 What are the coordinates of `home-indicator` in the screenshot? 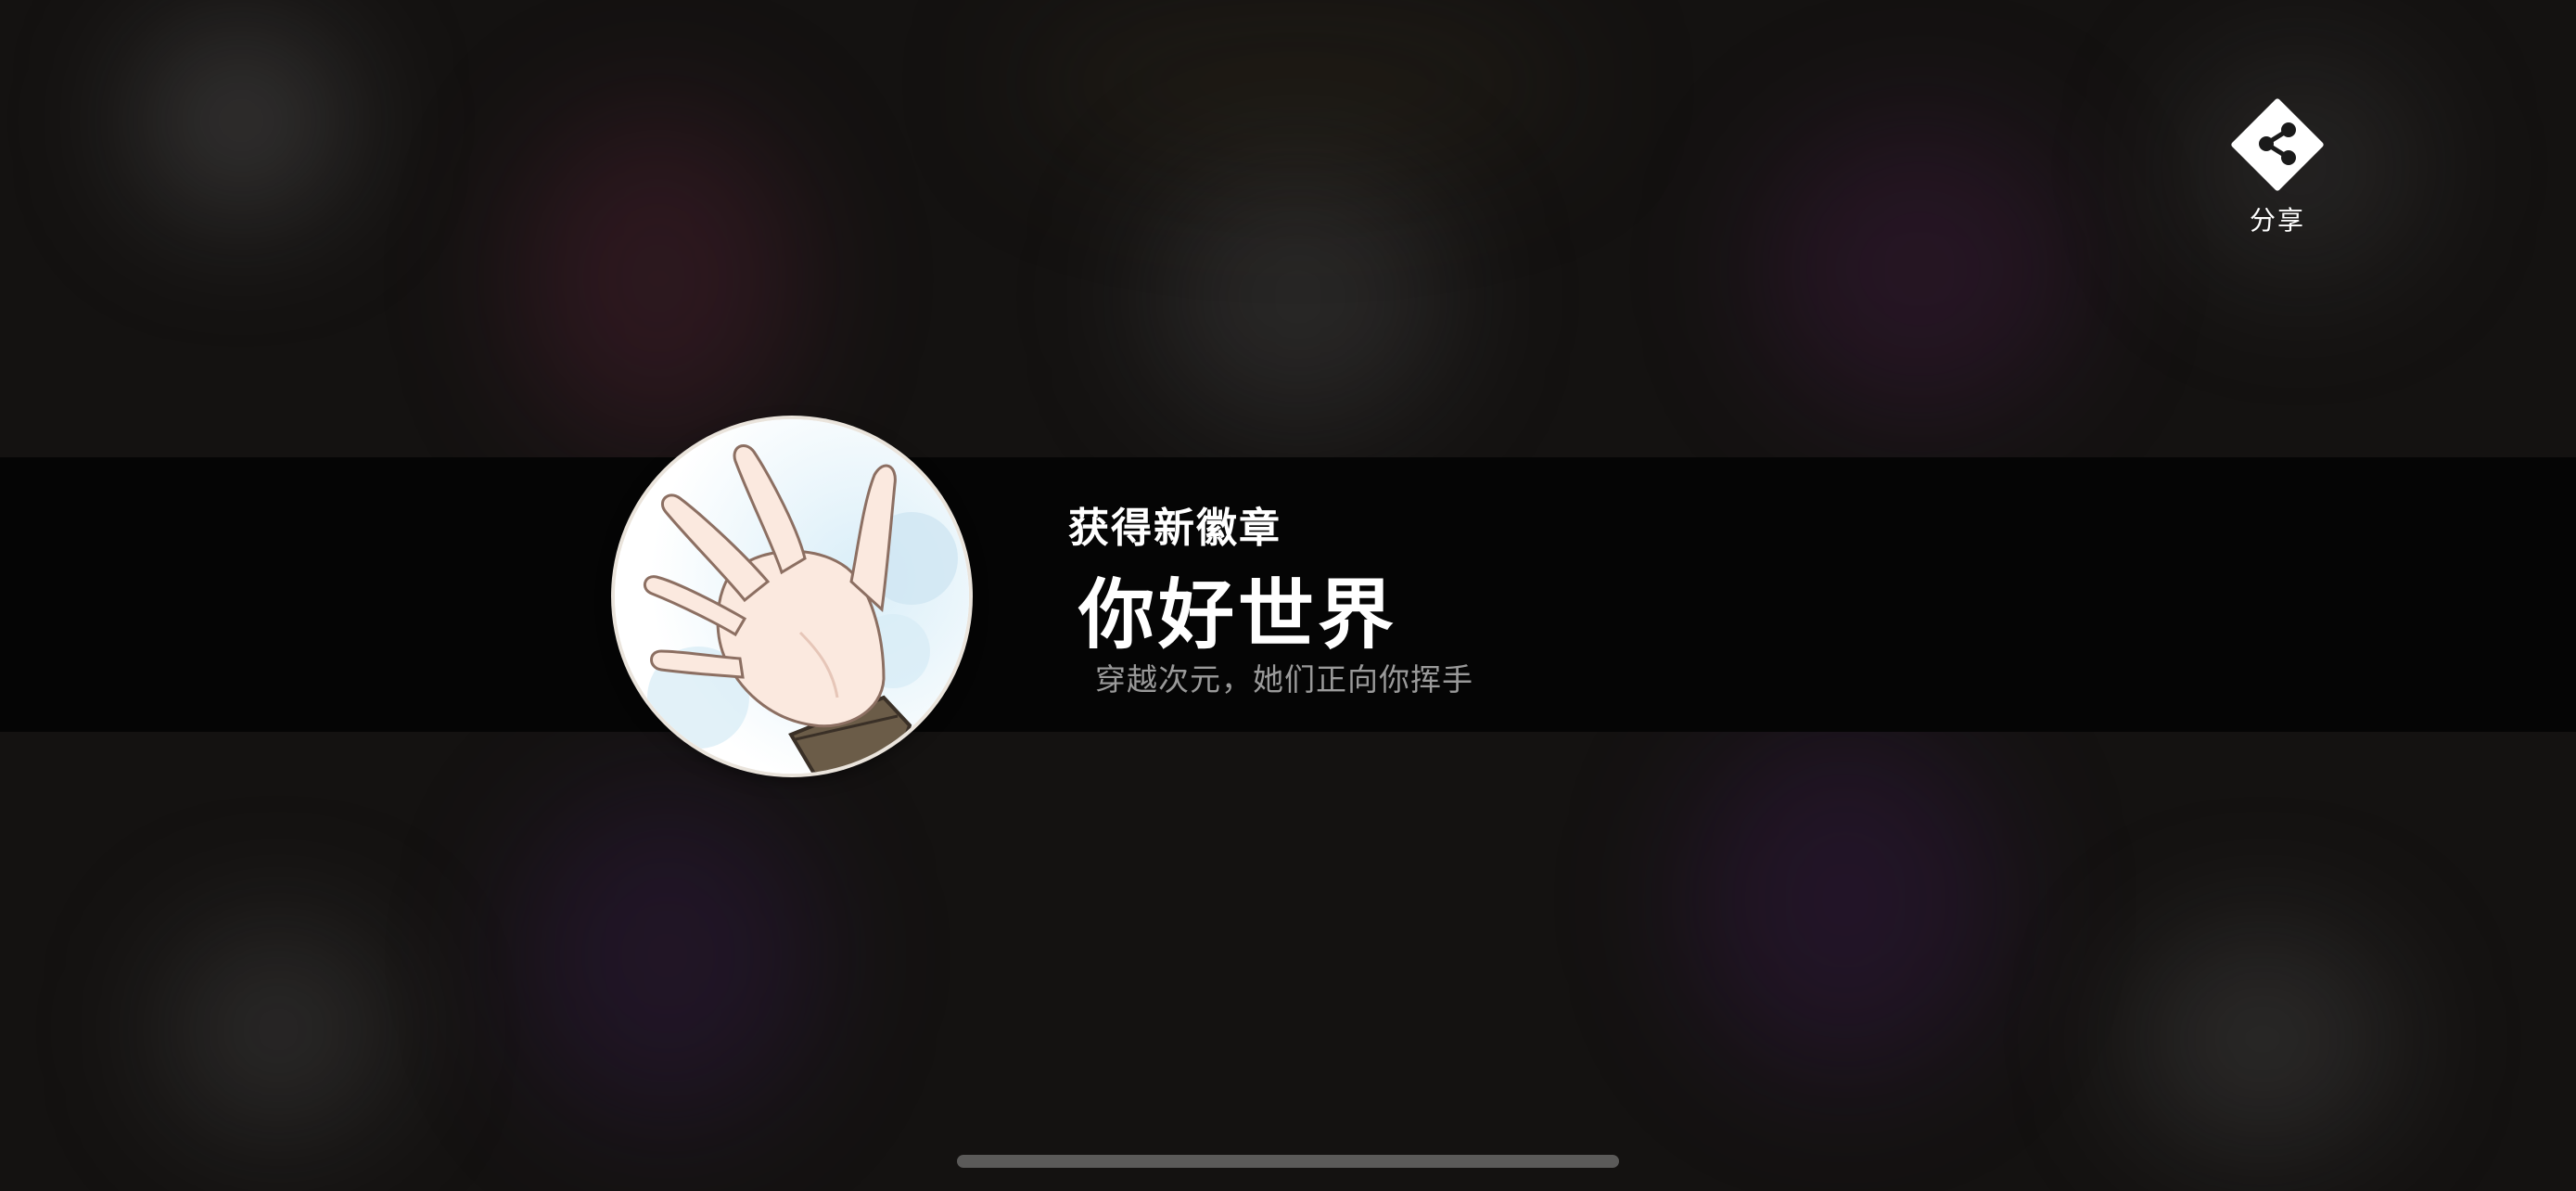 It's located at (1288, 1162).